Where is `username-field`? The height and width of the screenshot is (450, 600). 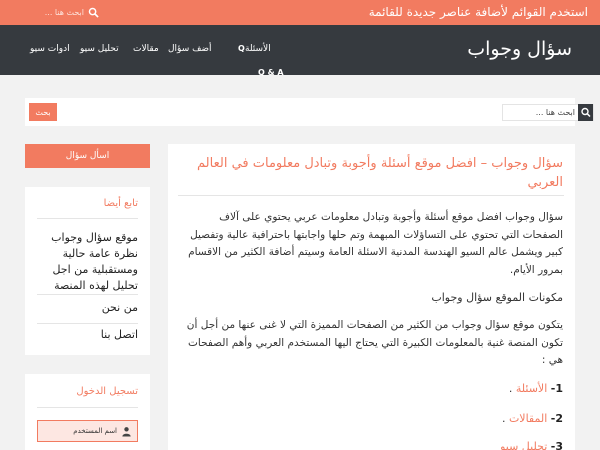
username-field is located at coordinates (87, 431).